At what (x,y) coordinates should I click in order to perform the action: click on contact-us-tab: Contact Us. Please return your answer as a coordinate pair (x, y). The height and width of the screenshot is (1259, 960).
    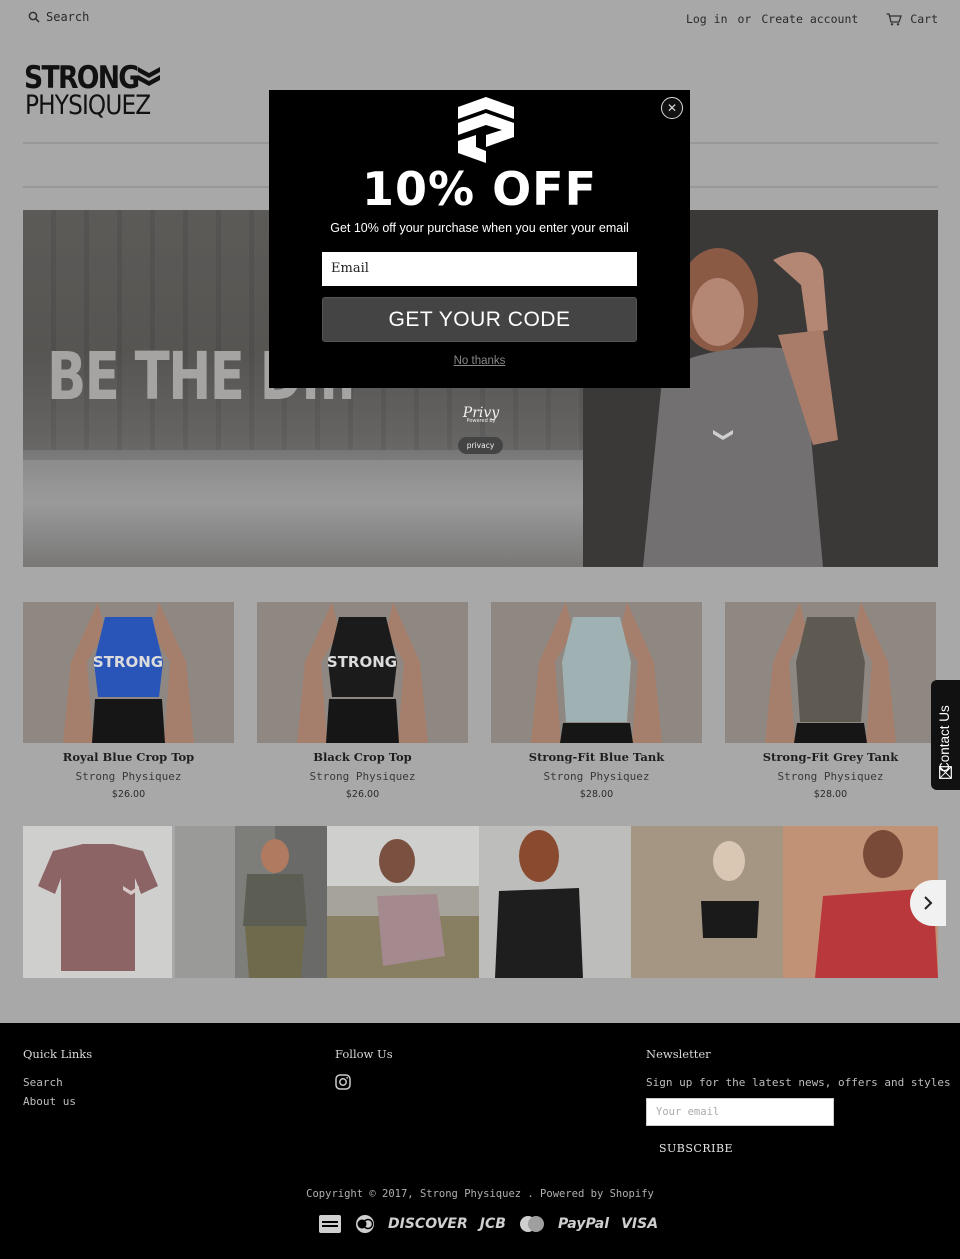
    Looking at the image, I should click on (945, 735).